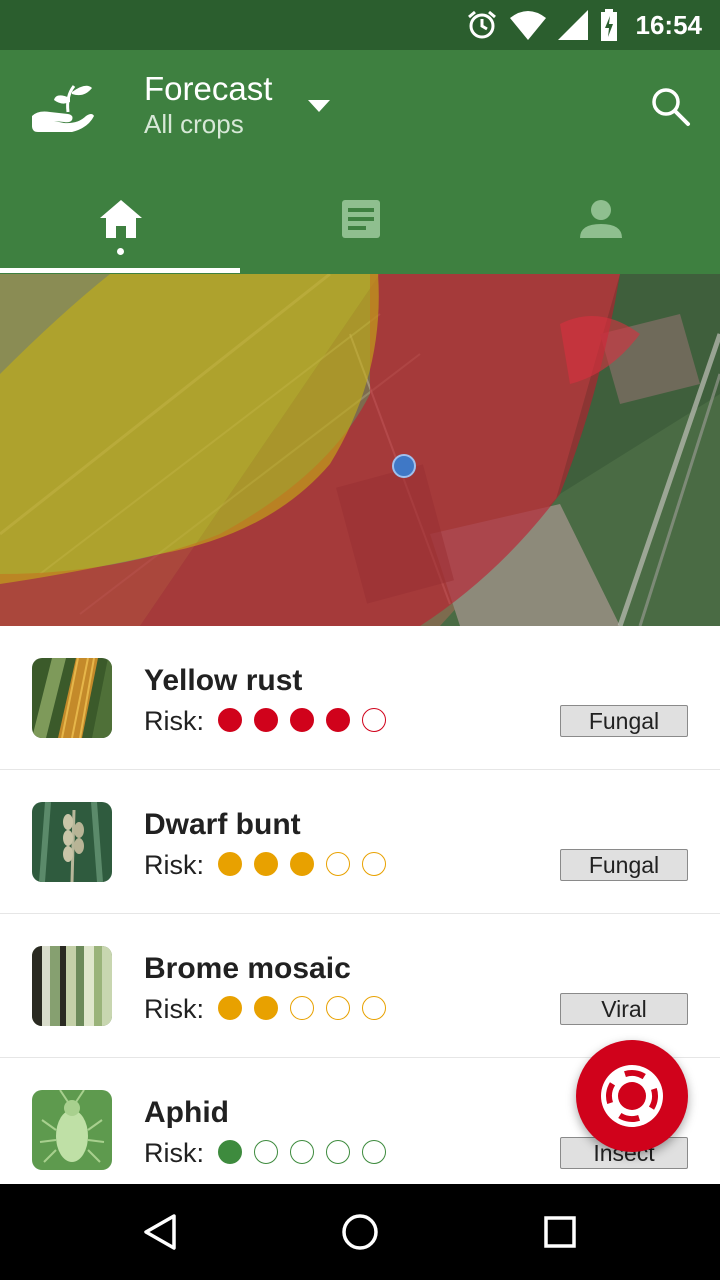 The width and height of the screenshot is (720, 1280). What do you see at coordinates (481, 24) in the screenshot?
I see `alarm-icon` at bounding box center [481, 24].